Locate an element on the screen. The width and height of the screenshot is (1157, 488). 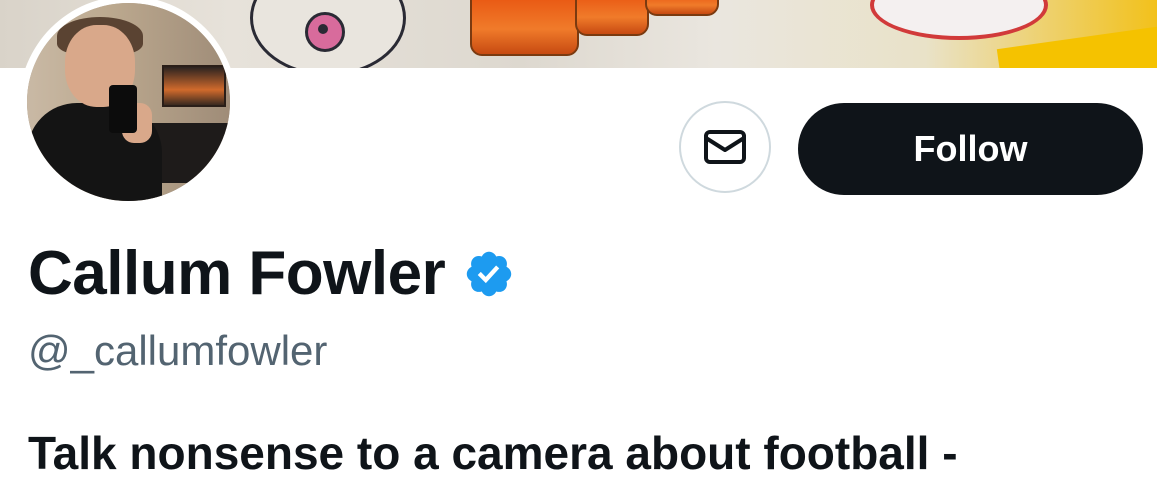
envelope-icon is located at coordinates (725, 147).